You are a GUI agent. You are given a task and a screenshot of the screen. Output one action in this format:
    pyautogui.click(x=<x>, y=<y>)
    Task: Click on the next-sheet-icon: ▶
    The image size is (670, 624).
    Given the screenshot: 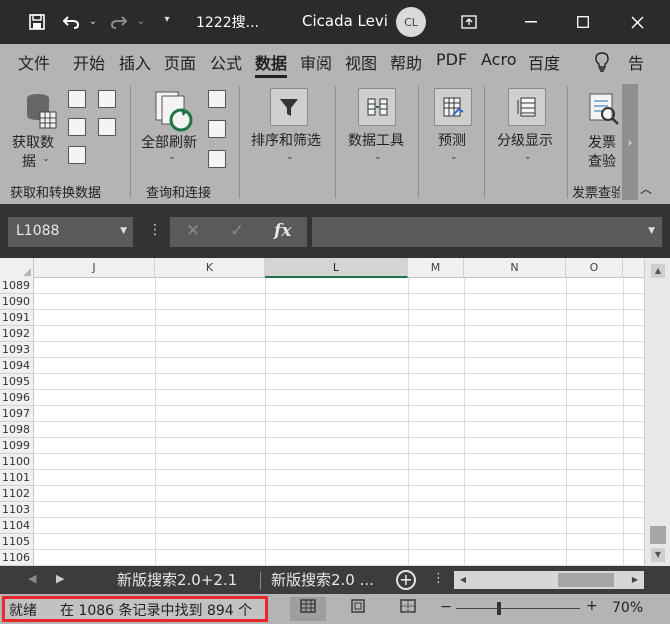 What is the action you would take?
    pyautogui.click(x=60, y=578)
    